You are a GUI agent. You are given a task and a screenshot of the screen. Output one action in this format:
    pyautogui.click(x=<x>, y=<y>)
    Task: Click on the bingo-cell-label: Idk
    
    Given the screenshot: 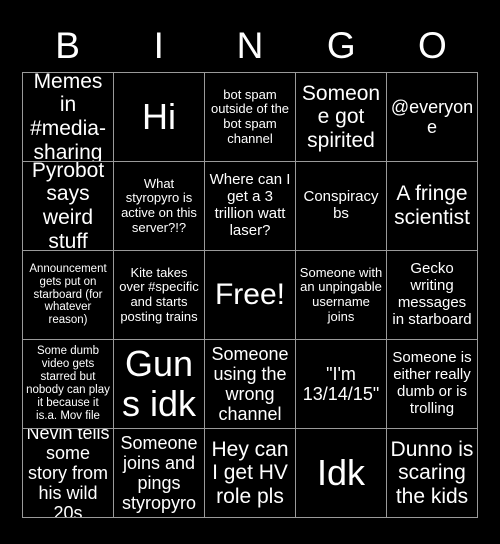 What is the action you would take?
    pyautogui.click(x=341, y=472)
    